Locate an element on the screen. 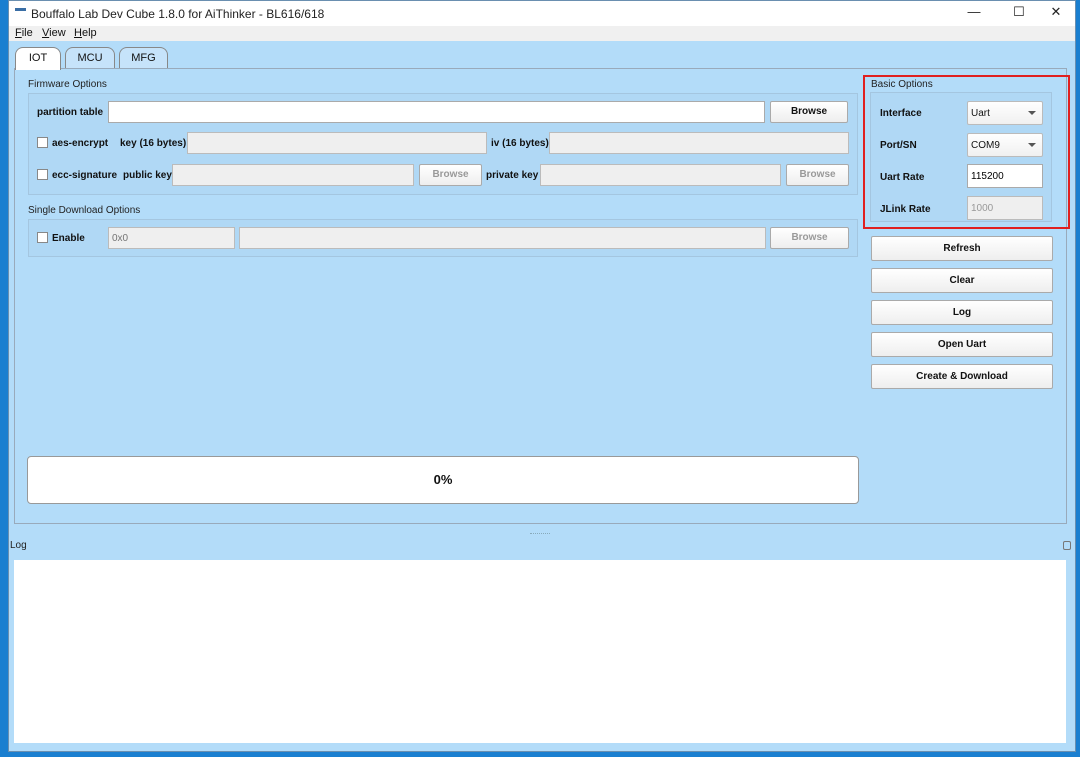  single-file-input is located at coordinates (502, 238).